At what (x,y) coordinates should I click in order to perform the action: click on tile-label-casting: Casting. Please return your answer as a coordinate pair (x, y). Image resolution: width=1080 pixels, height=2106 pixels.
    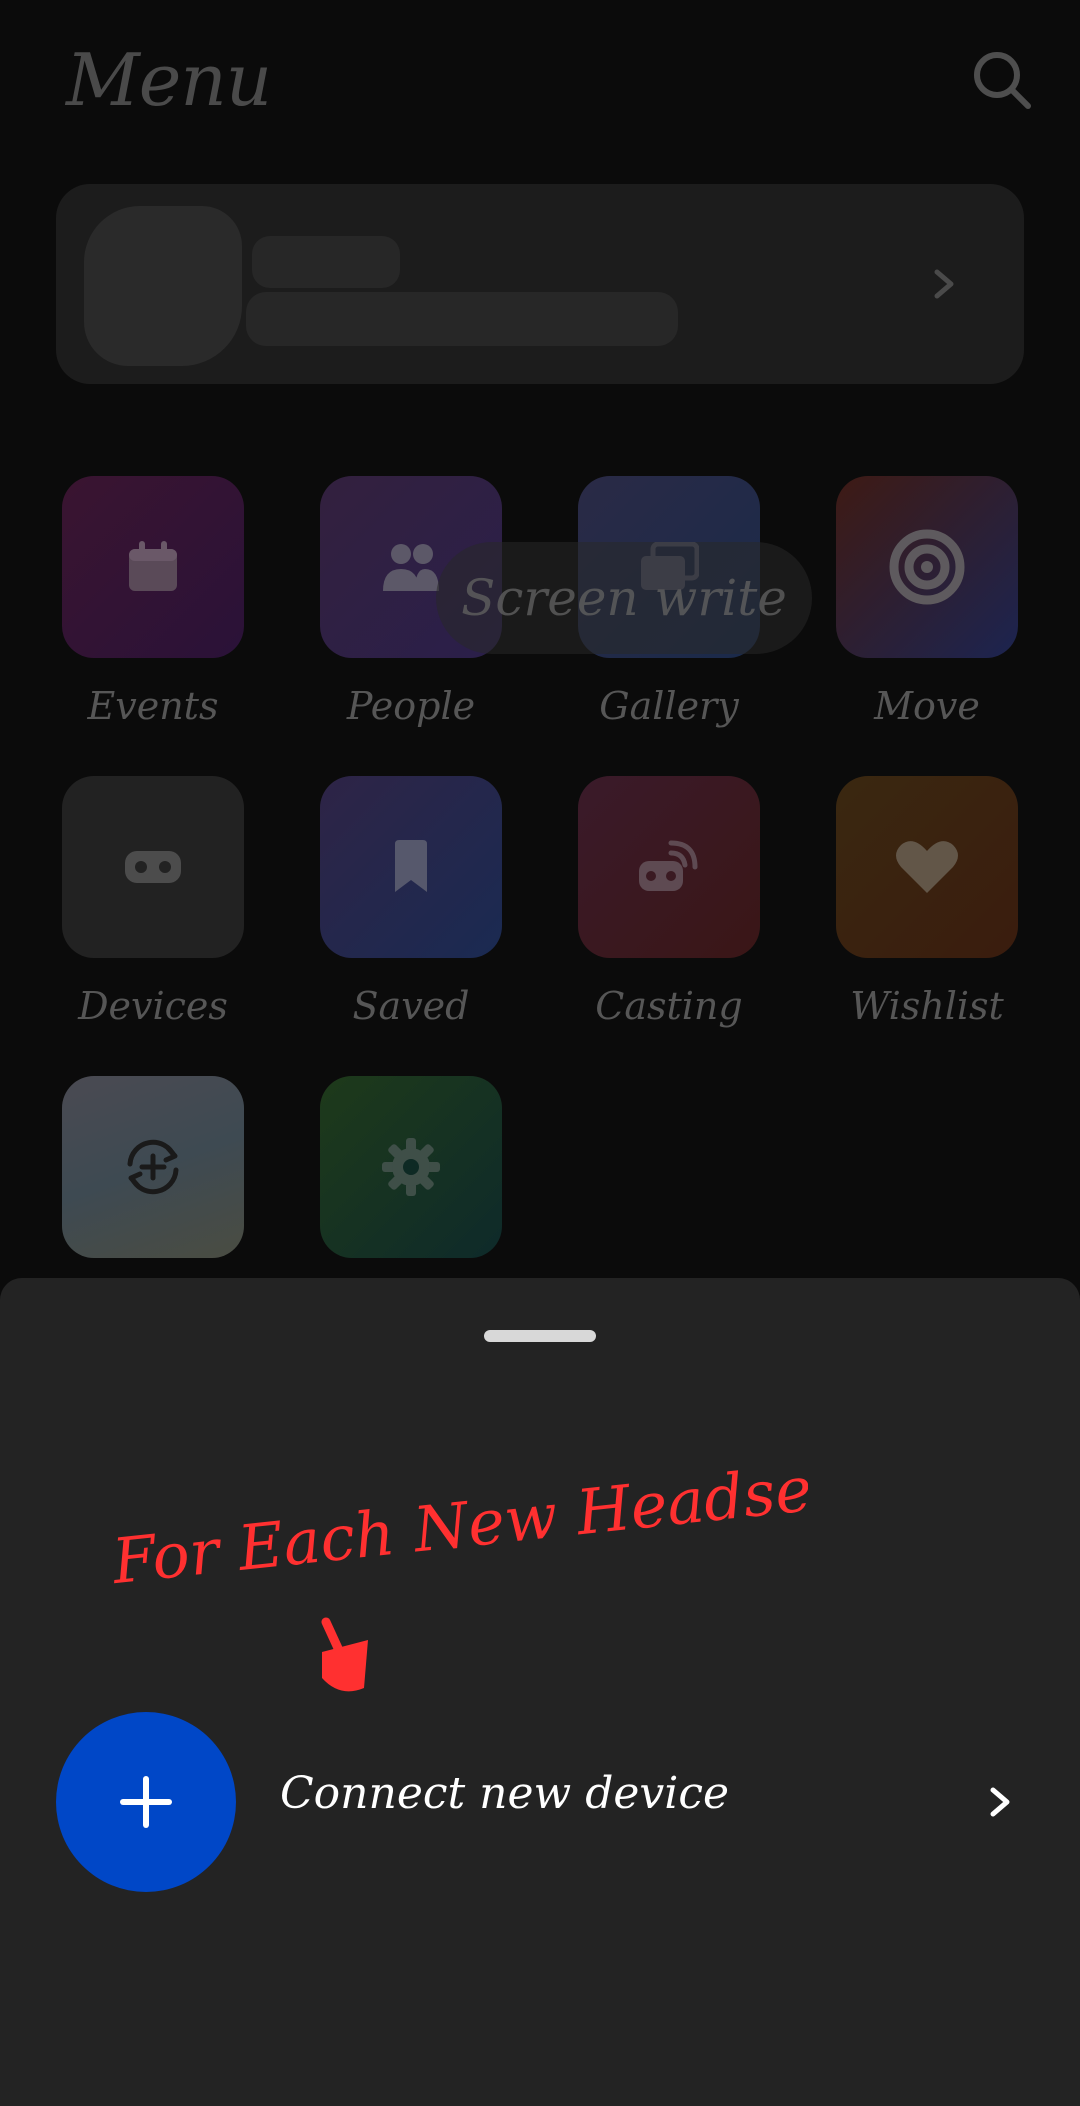
    Looking at the image, I should click on (669, 1006).